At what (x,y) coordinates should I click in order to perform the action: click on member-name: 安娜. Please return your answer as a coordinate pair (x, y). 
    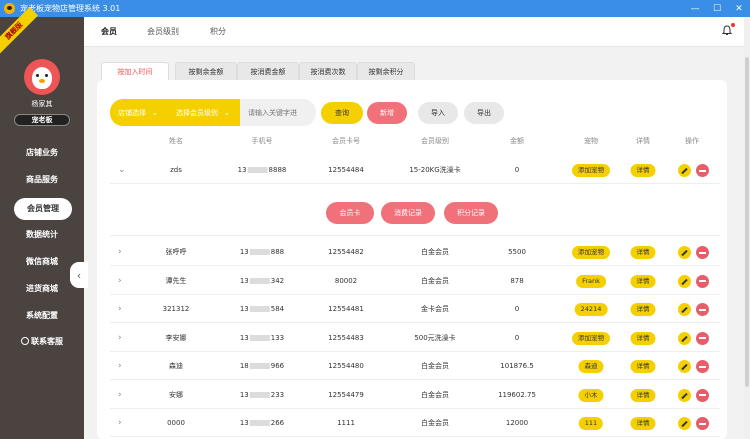
    Looking at the image, I should click on (176, 394).